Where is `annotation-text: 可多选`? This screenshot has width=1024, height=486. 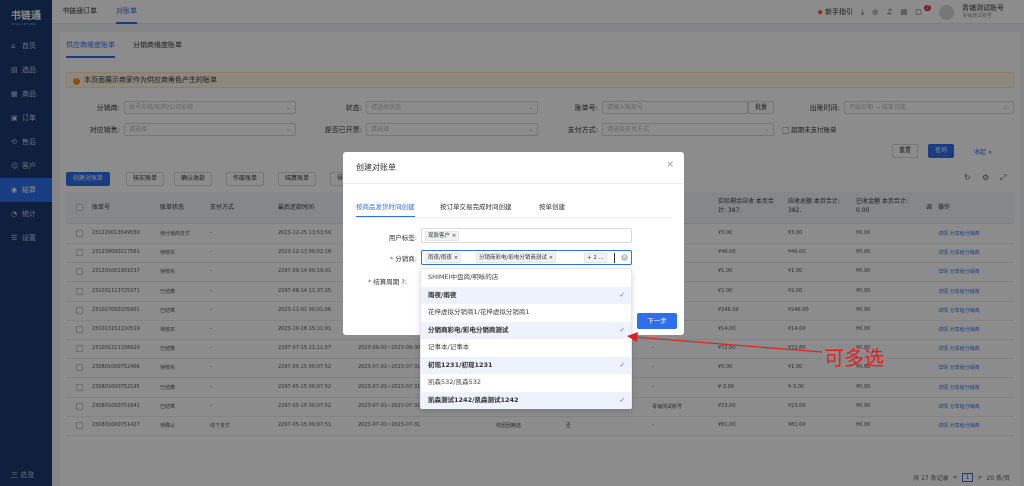
annotation-text: 可多选 is located at coordinates (854, 358).